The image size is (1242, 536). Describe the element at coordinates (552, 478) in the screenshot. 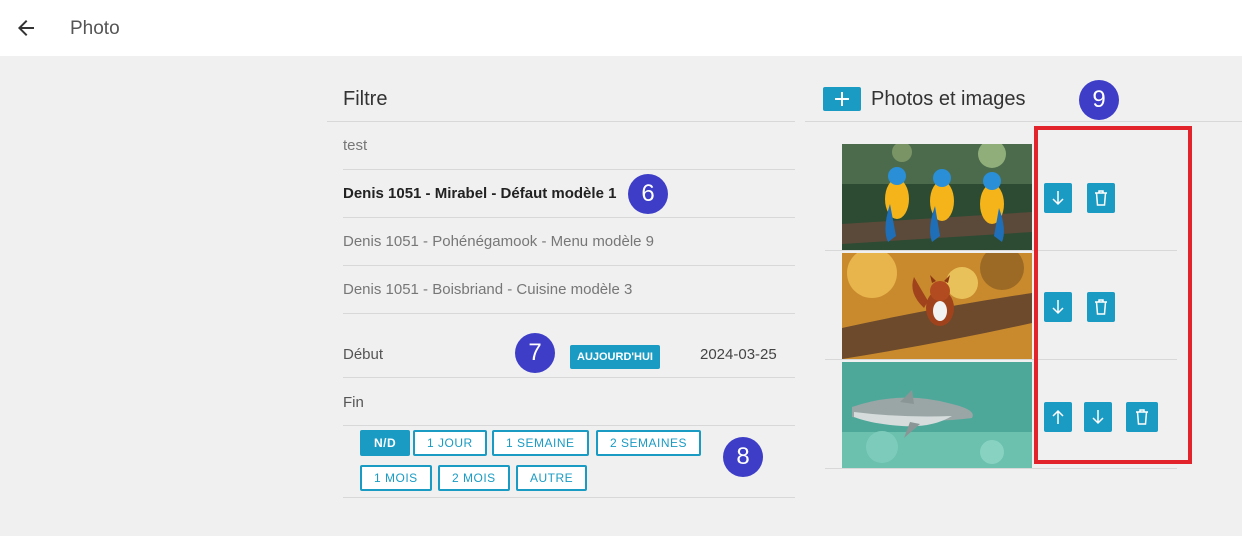

I see `duration-chip-autre: AUTRE` at that location.